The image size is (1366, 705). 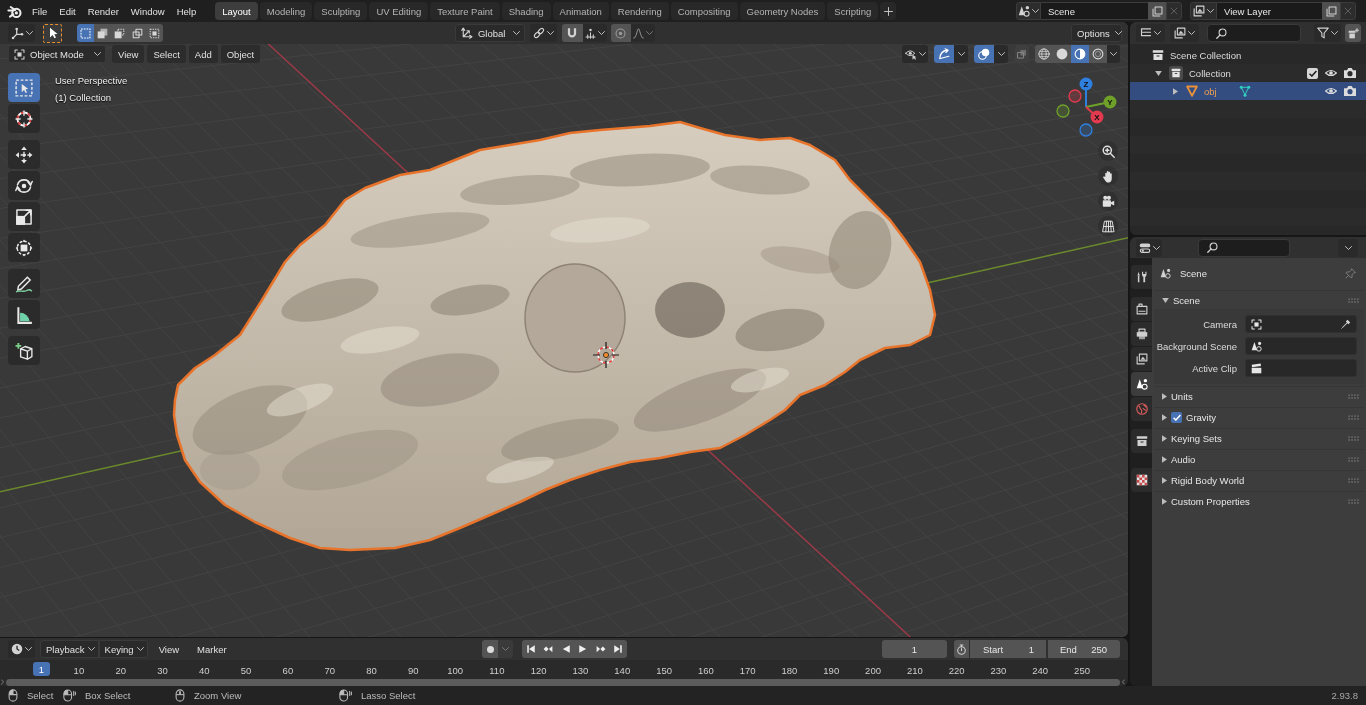 I want to click on workspace-tab: Texture Paint, so click(x=465, y=11).